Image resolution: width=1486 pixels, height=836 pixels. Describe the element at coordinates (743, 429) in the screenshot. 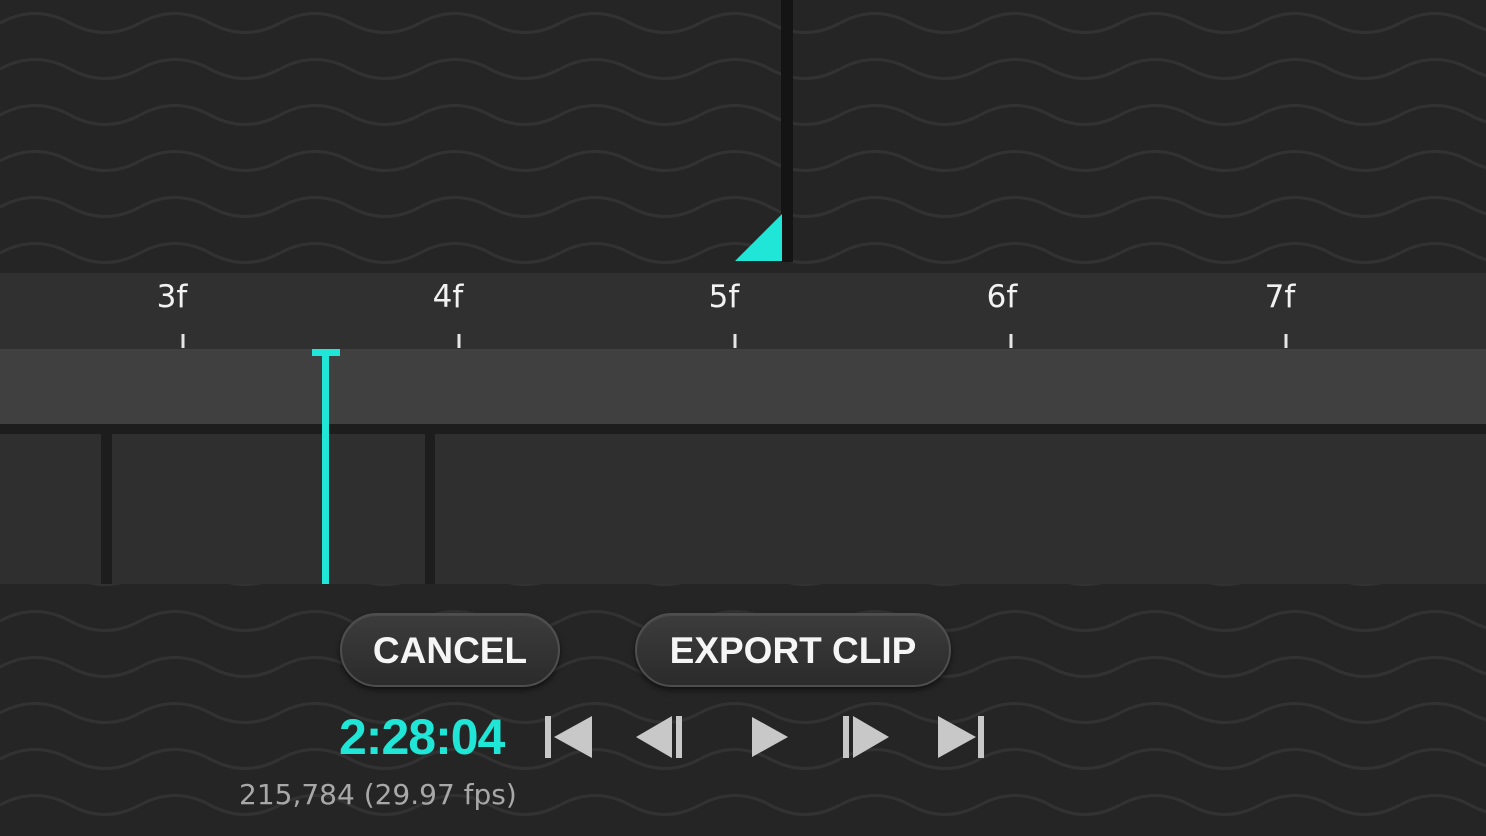

I see `track-divider` at that location.